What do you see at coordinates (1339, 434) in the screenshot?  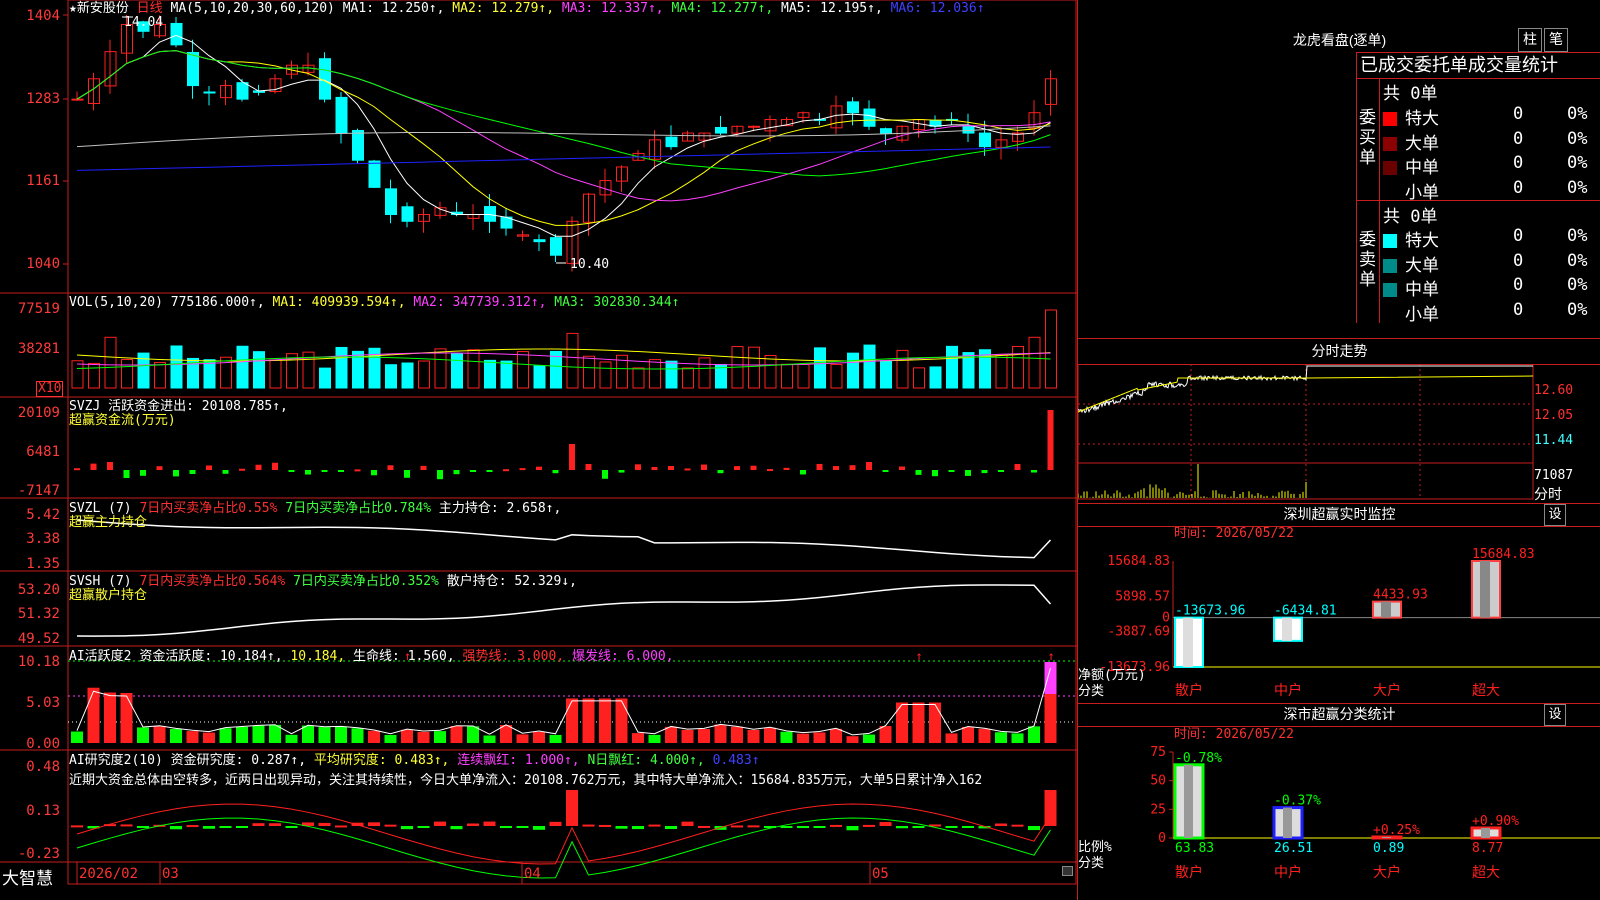 I see `intraday-chart` at bounding box center [1339, 434].